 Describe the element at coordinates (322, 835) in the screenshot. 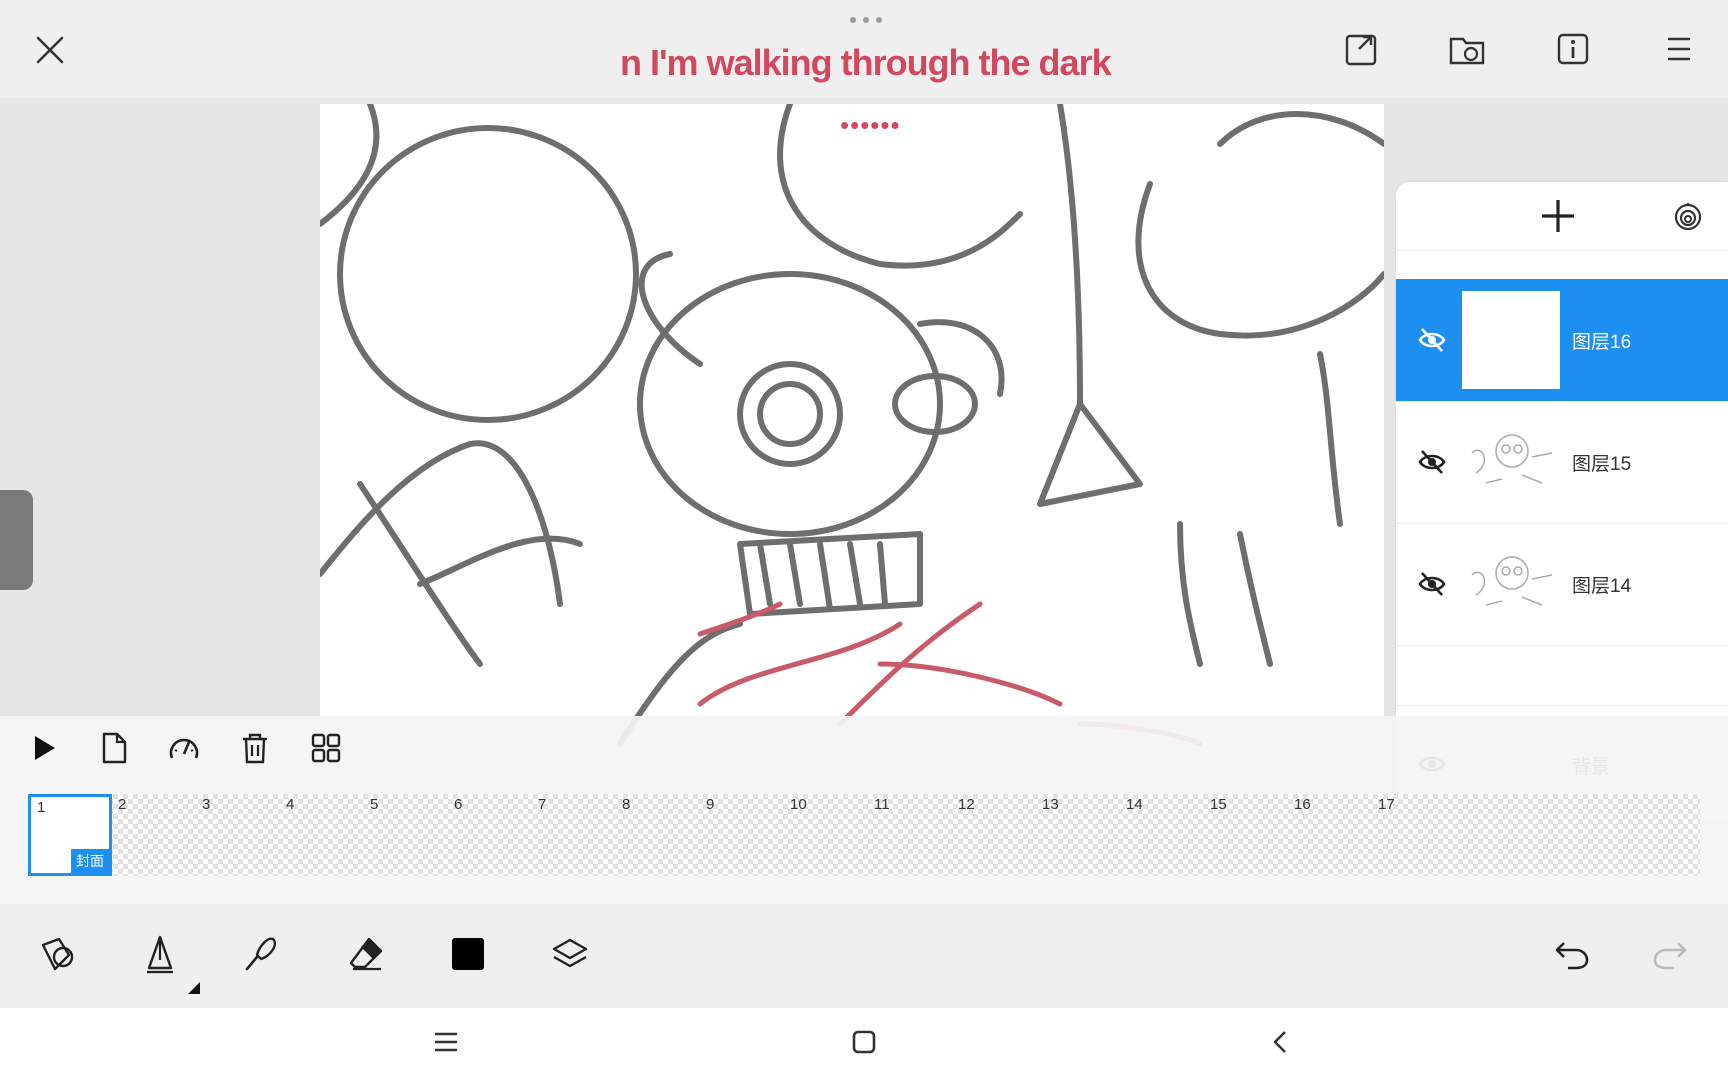

I see `frame-4: 4` at that location.